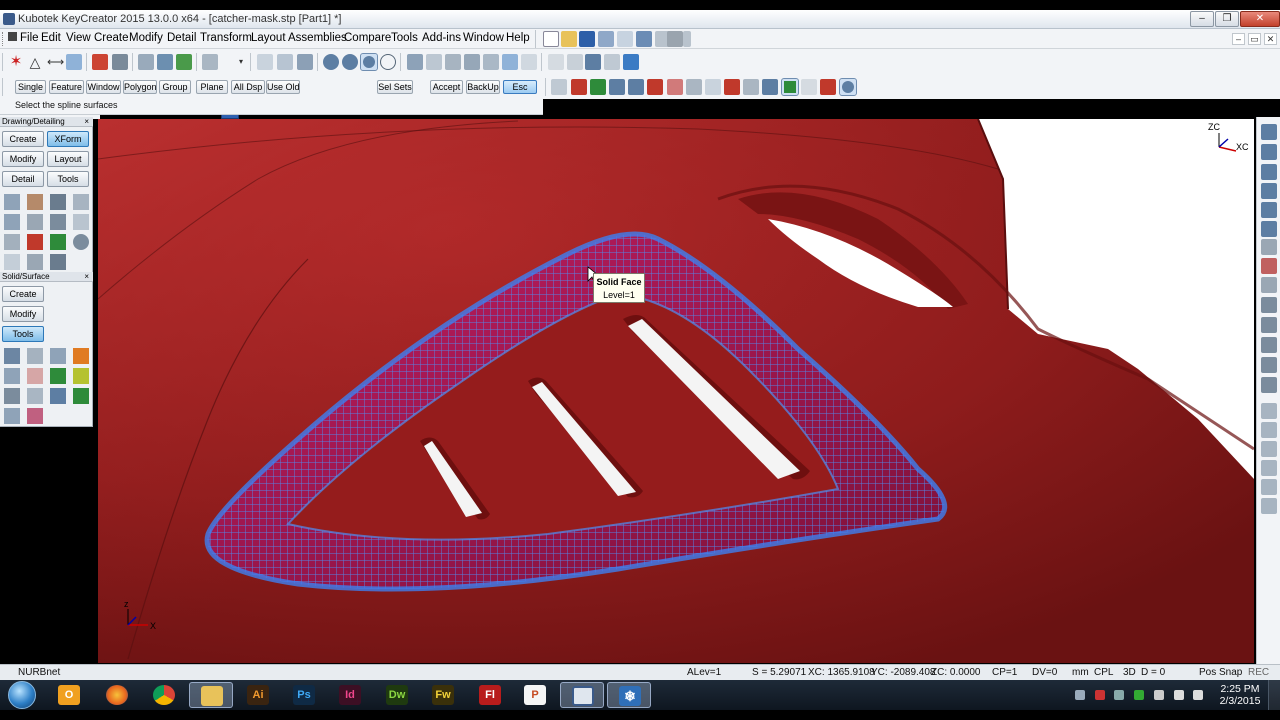  Describe the element at coordinates (556, 62) in the screenshot. I see `copy-icon` at that location.